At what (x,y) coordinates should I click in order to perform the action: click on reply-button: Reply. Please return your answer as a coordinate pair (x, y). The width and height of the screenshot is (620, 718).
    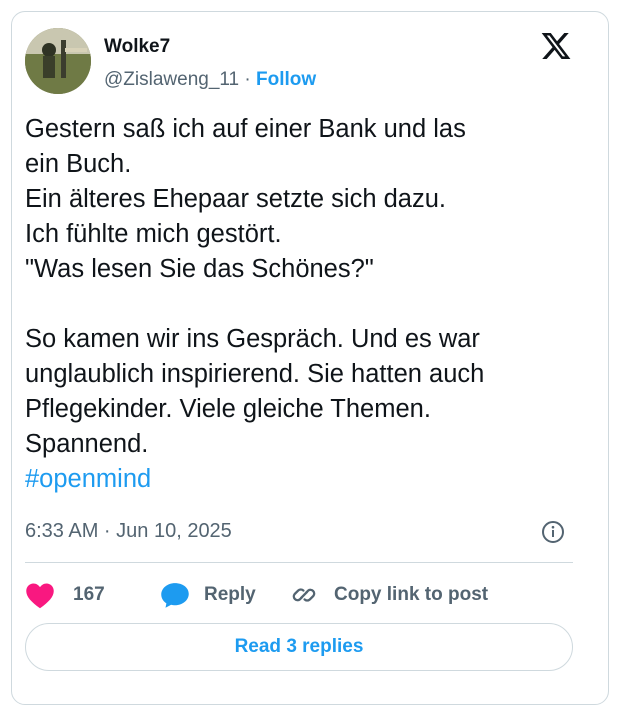
    Looking at the image, I should click on (208, 595).